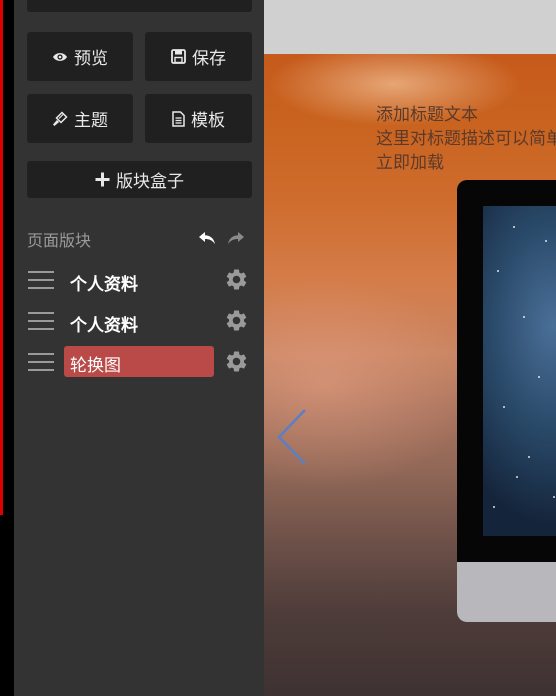 This screenshot has width=556, height=696. What do you see at coordinates (207, 238) in the screenshot?
I see `undo-icon` at bounding box center [207, 238].